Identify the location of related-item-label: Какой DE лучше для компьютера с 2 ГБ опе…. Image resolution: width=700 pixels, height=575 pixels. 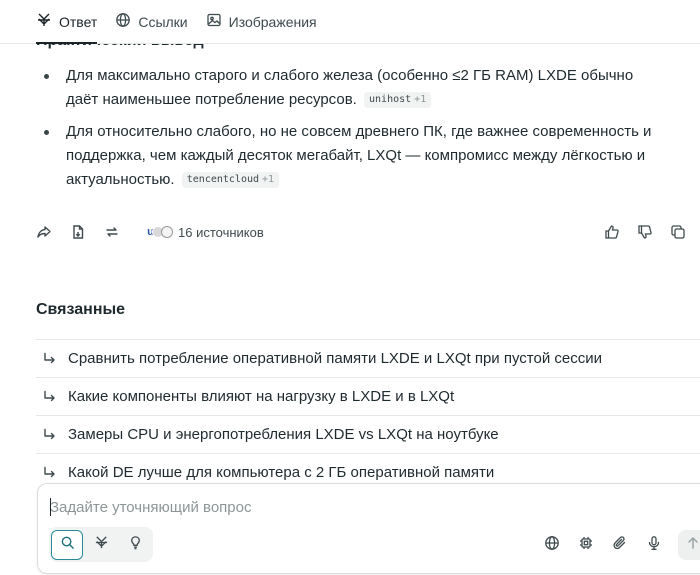
(281, 472).